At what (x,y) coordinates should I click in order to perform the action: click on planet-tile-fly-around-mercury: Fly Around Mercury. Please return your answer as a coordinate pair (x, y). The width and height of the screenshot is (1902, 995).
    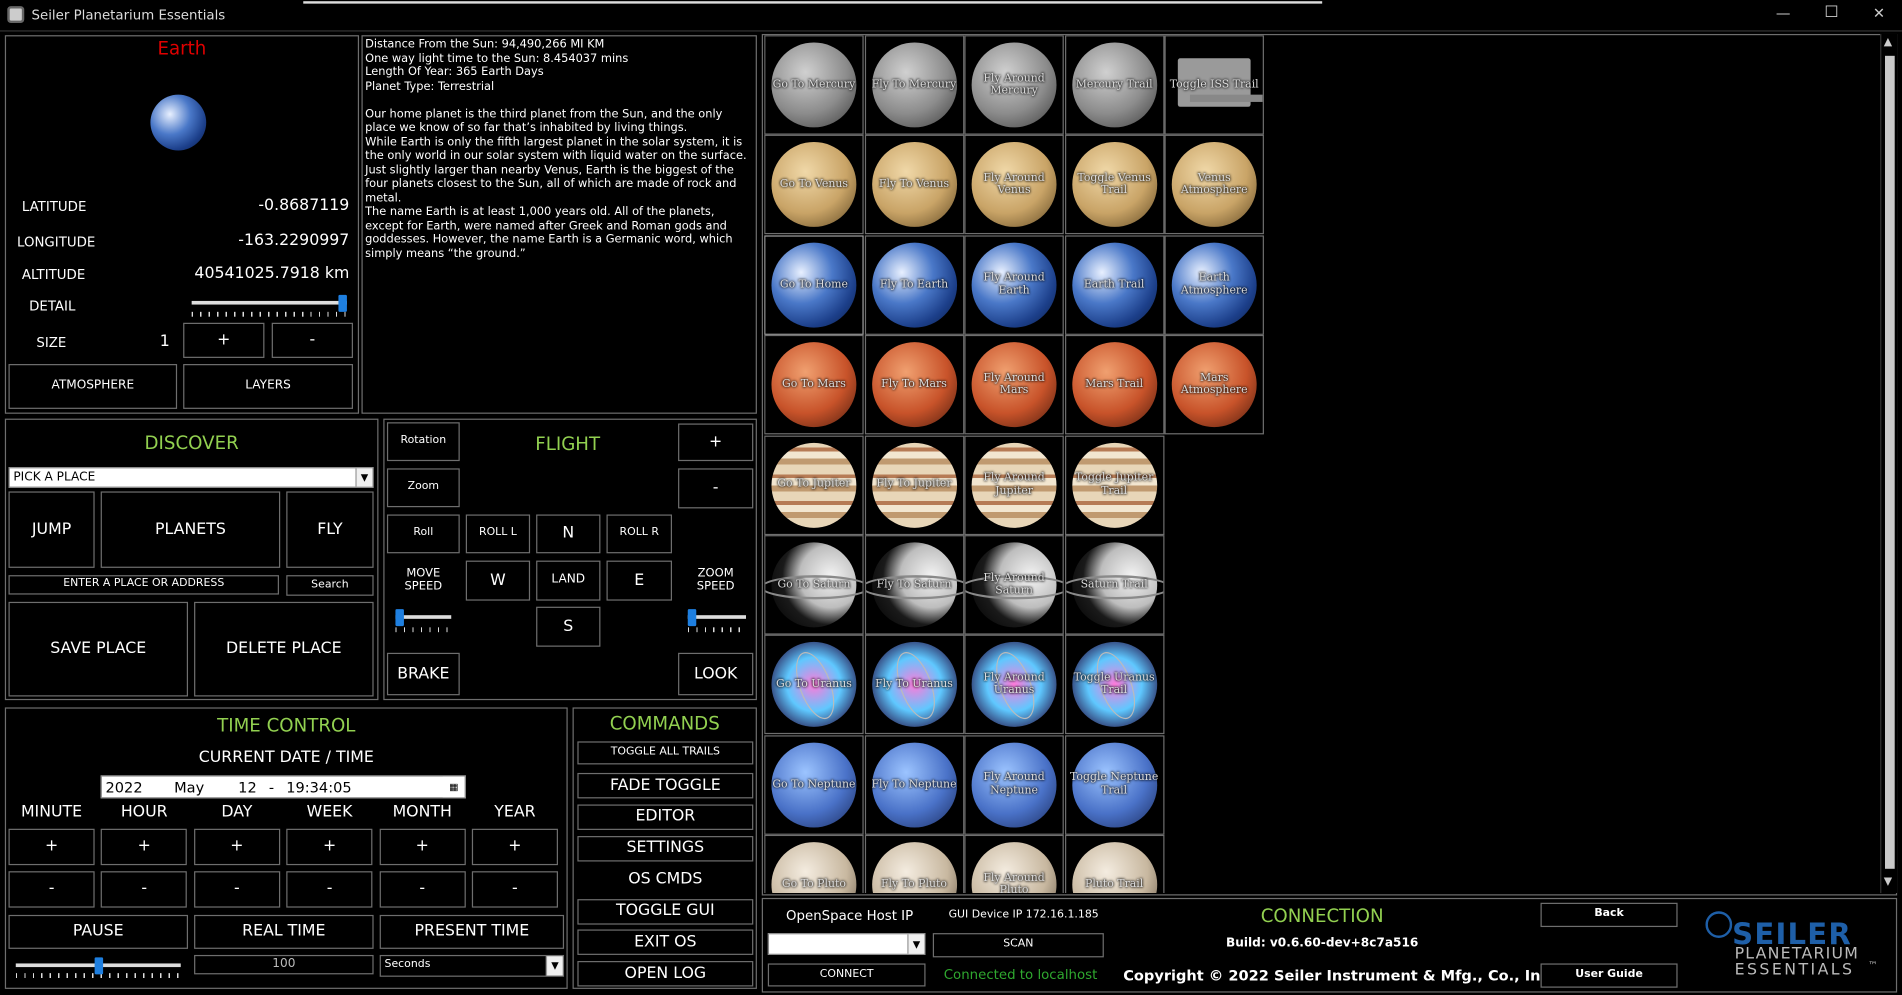
    Looking at the image, I should click on (1014, 85).